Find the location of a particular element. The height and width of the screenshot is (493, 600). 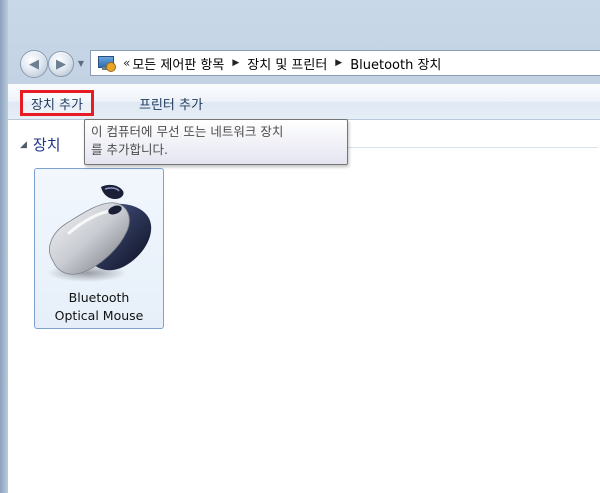

device-label: Bluetooth Optical Mouse is located at coordinates (99, 307).